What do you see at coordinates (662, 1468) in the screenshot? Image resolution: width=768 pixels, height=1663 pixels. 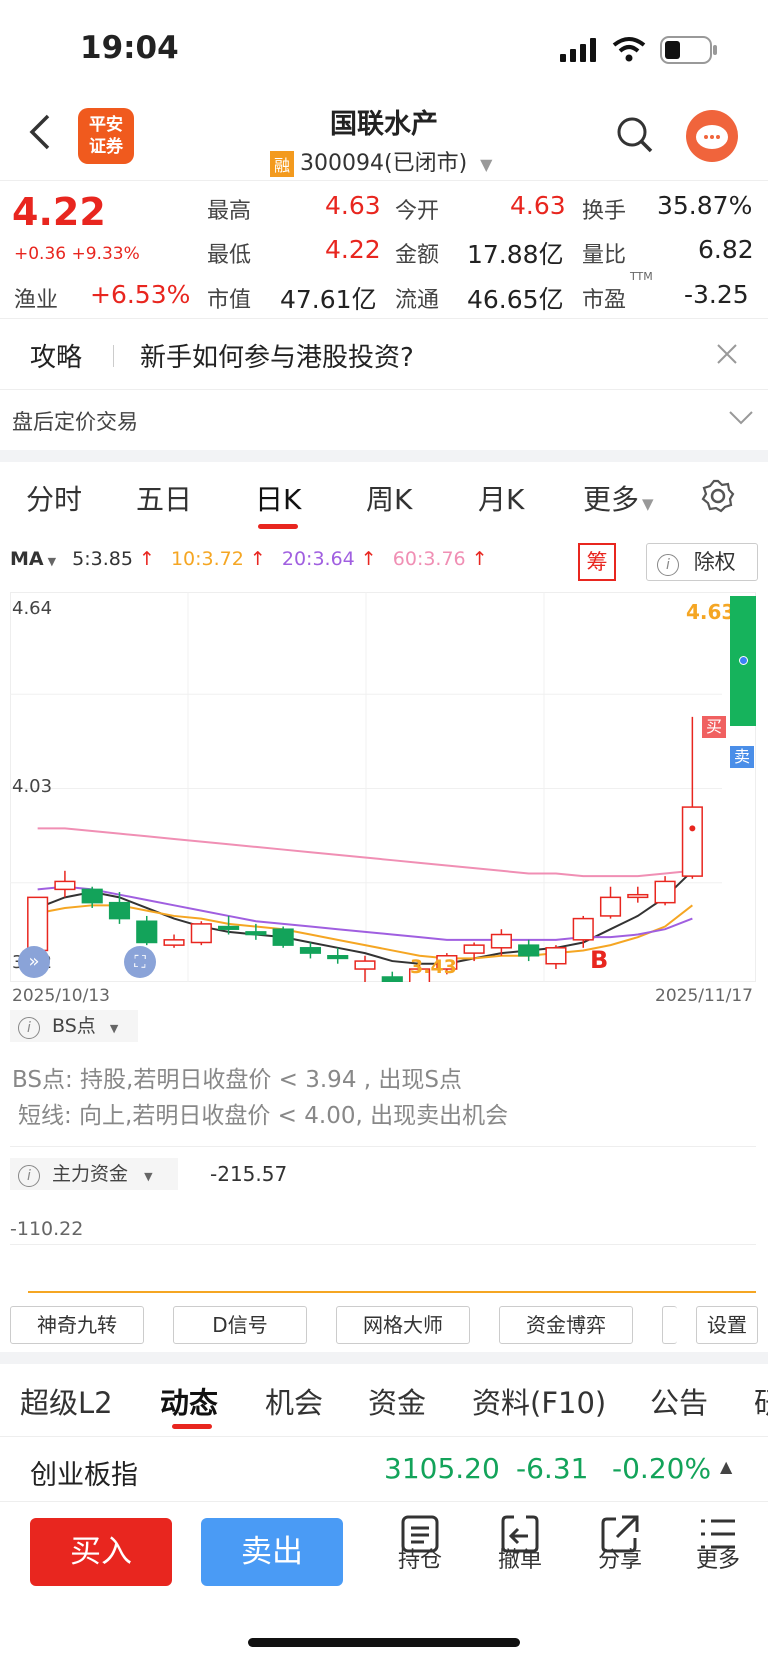 I see `index-percent: -0.20%` at bounding box center [662, 1468].